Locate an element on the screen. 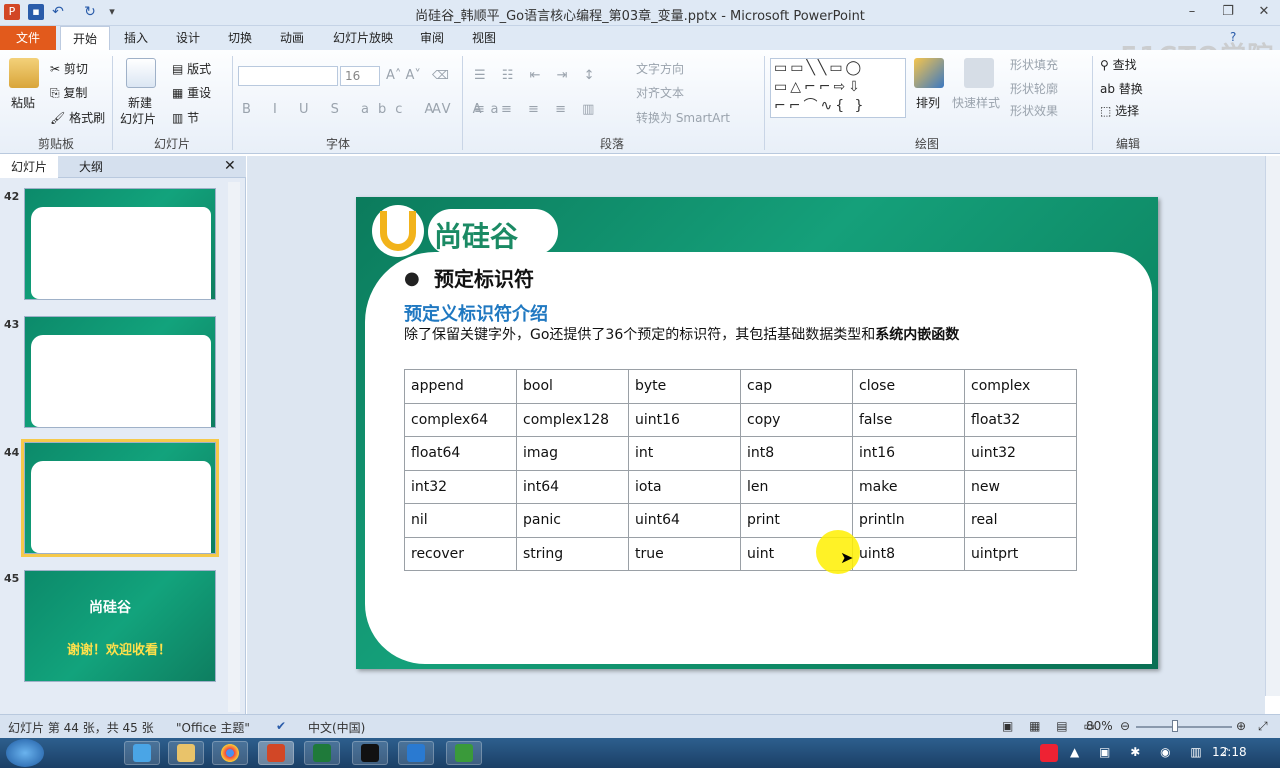 The width and height of the screenshot is (1280, 768). cut-button: ✂ 剪切 is located at coordinates (69, 68).